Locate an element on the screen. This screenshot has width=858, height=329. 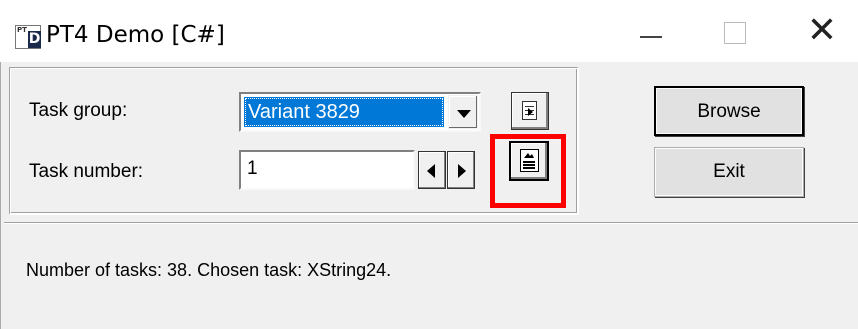
show-task-button is located at coordinates (529, 161).